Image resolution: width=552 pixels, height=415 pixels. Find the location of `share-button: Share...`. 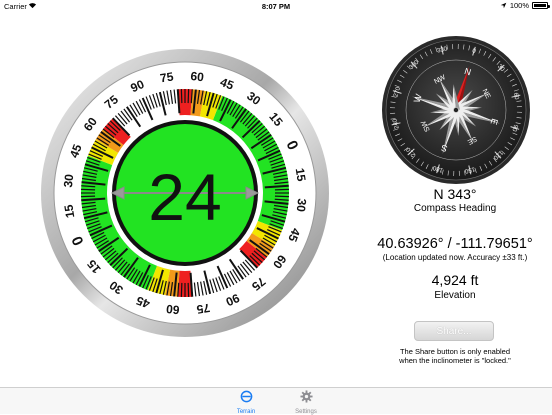

share-button: Share... is located at coordinates (454, 331).